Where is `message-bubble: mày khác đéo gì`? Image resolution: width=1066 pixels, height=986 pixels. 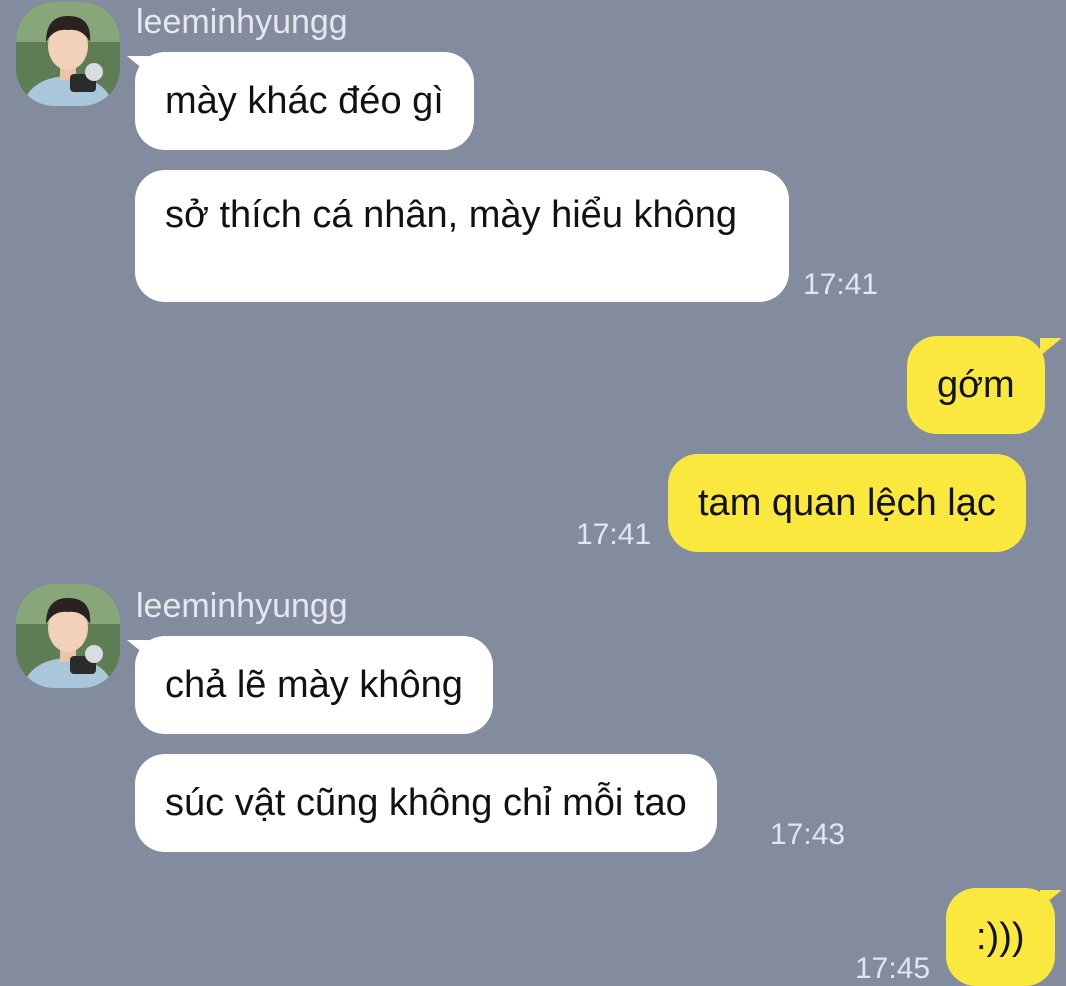 message-bubble: mày khác đéo gì is located at coordinates (304, 101).